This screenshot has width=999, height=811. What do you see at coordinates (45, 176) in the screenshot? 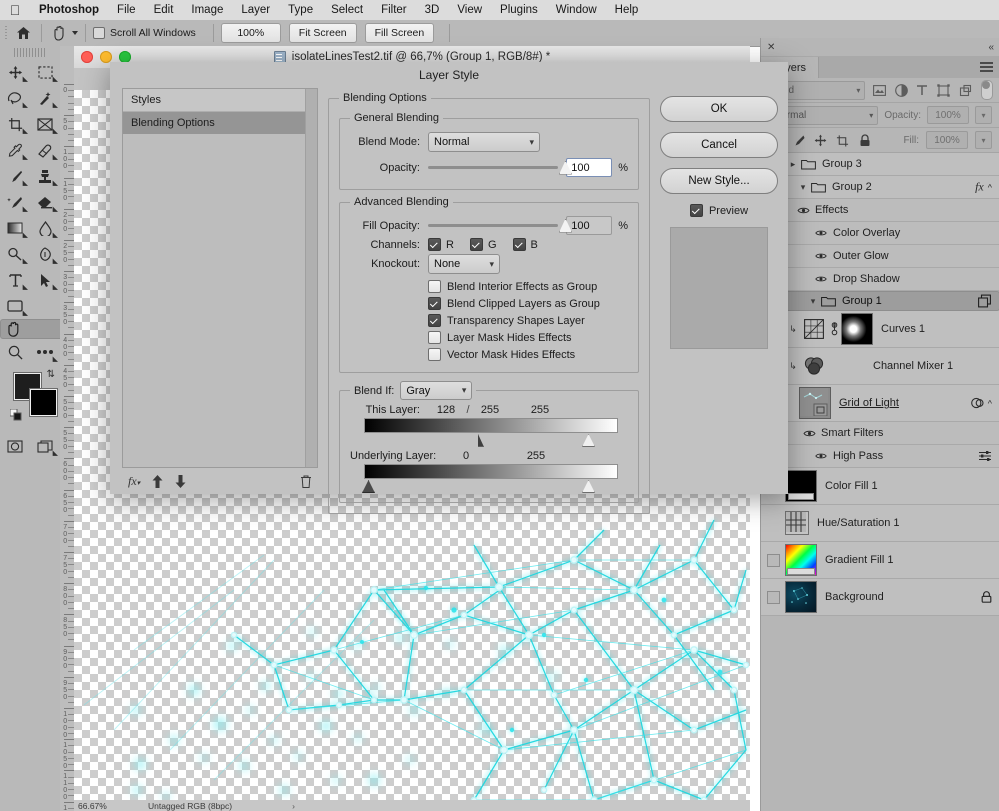
I see `clone-stamp-tool: ◣` at bounding box center [45, 176].